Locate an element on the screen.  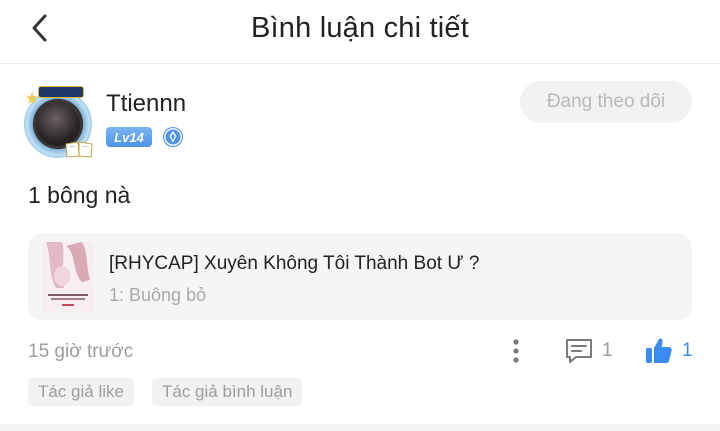
tag-author-commented: Tác giả bình luận is located at coordinates (227, 392).